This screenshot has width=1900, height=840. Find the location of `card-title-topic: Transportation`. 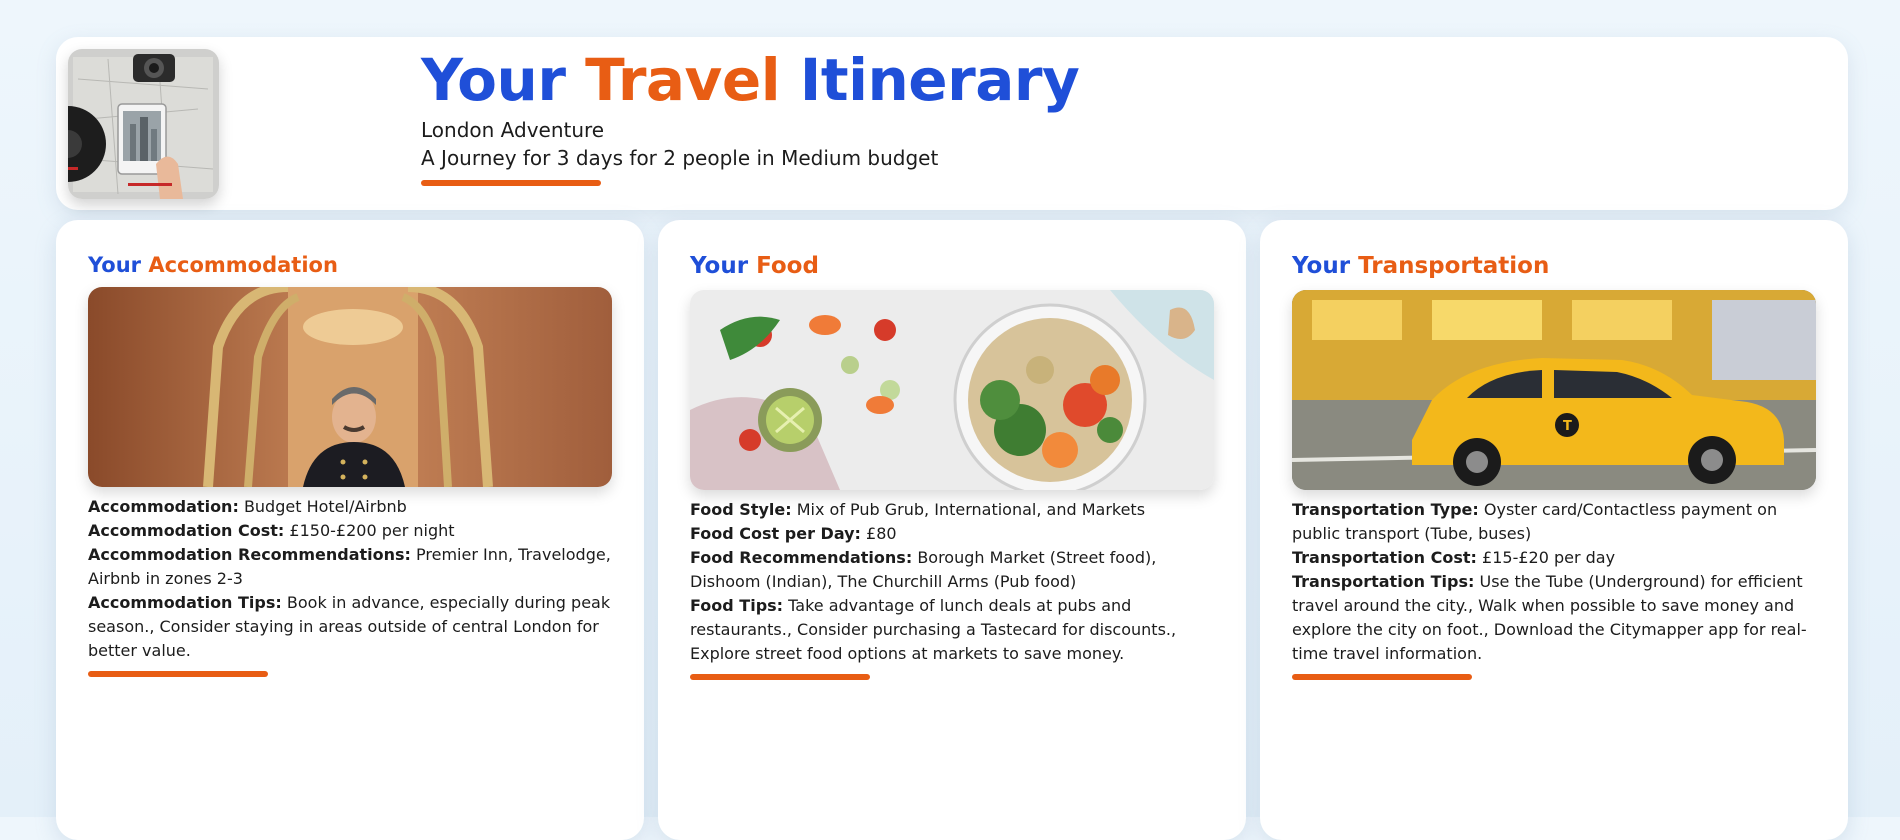

card-title-topic: Transportation is located at coordinates (1454, 266).